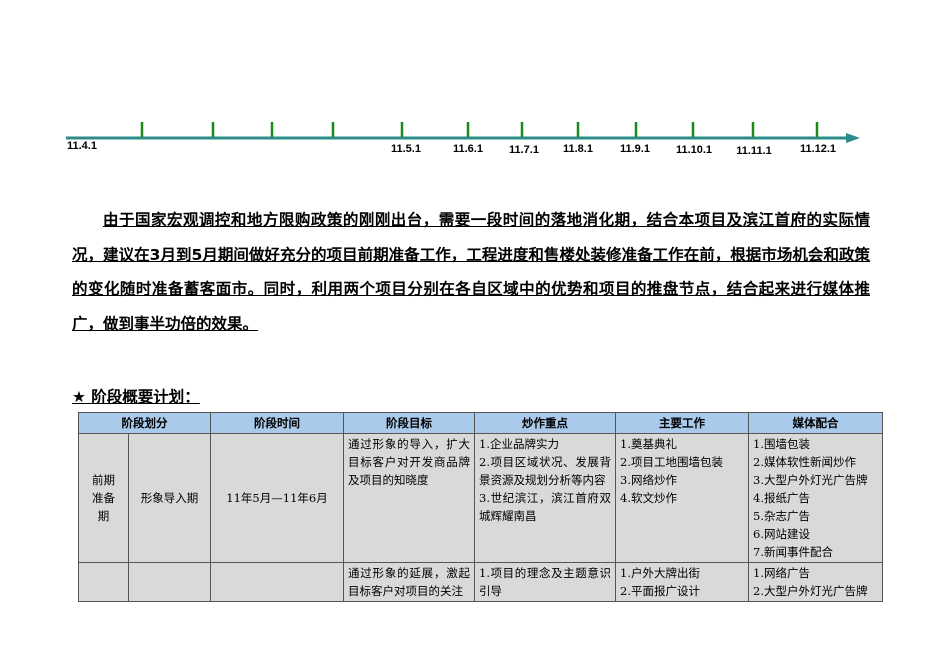 Image resolution: width=950 pixels, height=672 pixels. Describe the element at coordinates (853, 138) in the screenshot. I see `arrow-head-icon` at that location.